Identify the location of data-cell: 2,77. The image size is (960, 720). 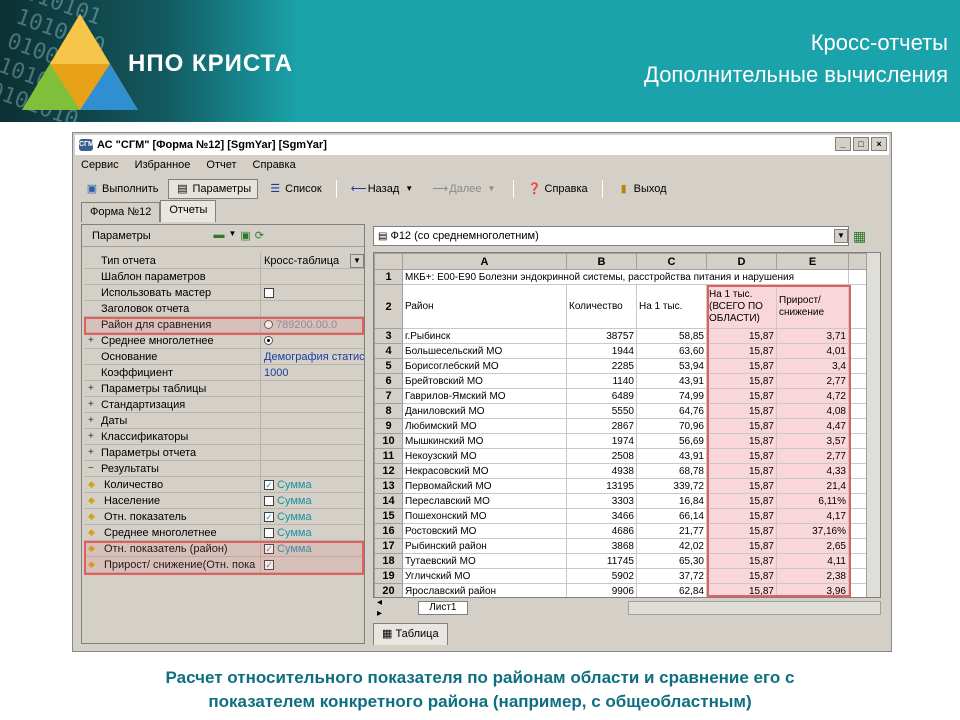
(812, 456).